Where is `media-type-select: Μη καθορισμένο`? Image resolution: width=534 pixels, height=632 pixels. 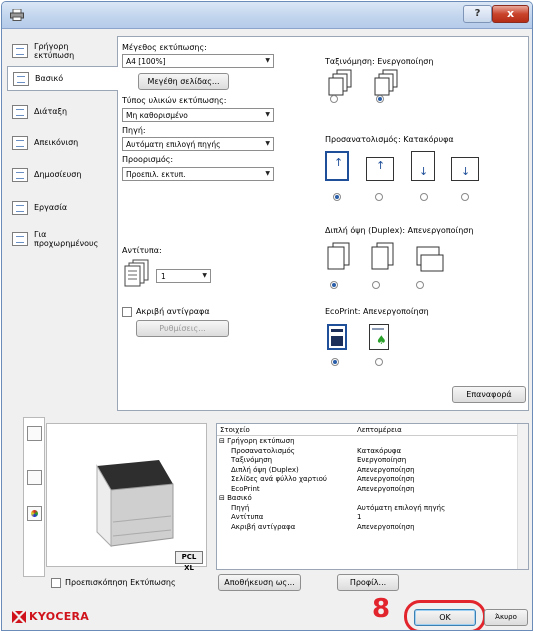
media-type-select: Μη καθορισμένο is located at coordinates (198, 115).